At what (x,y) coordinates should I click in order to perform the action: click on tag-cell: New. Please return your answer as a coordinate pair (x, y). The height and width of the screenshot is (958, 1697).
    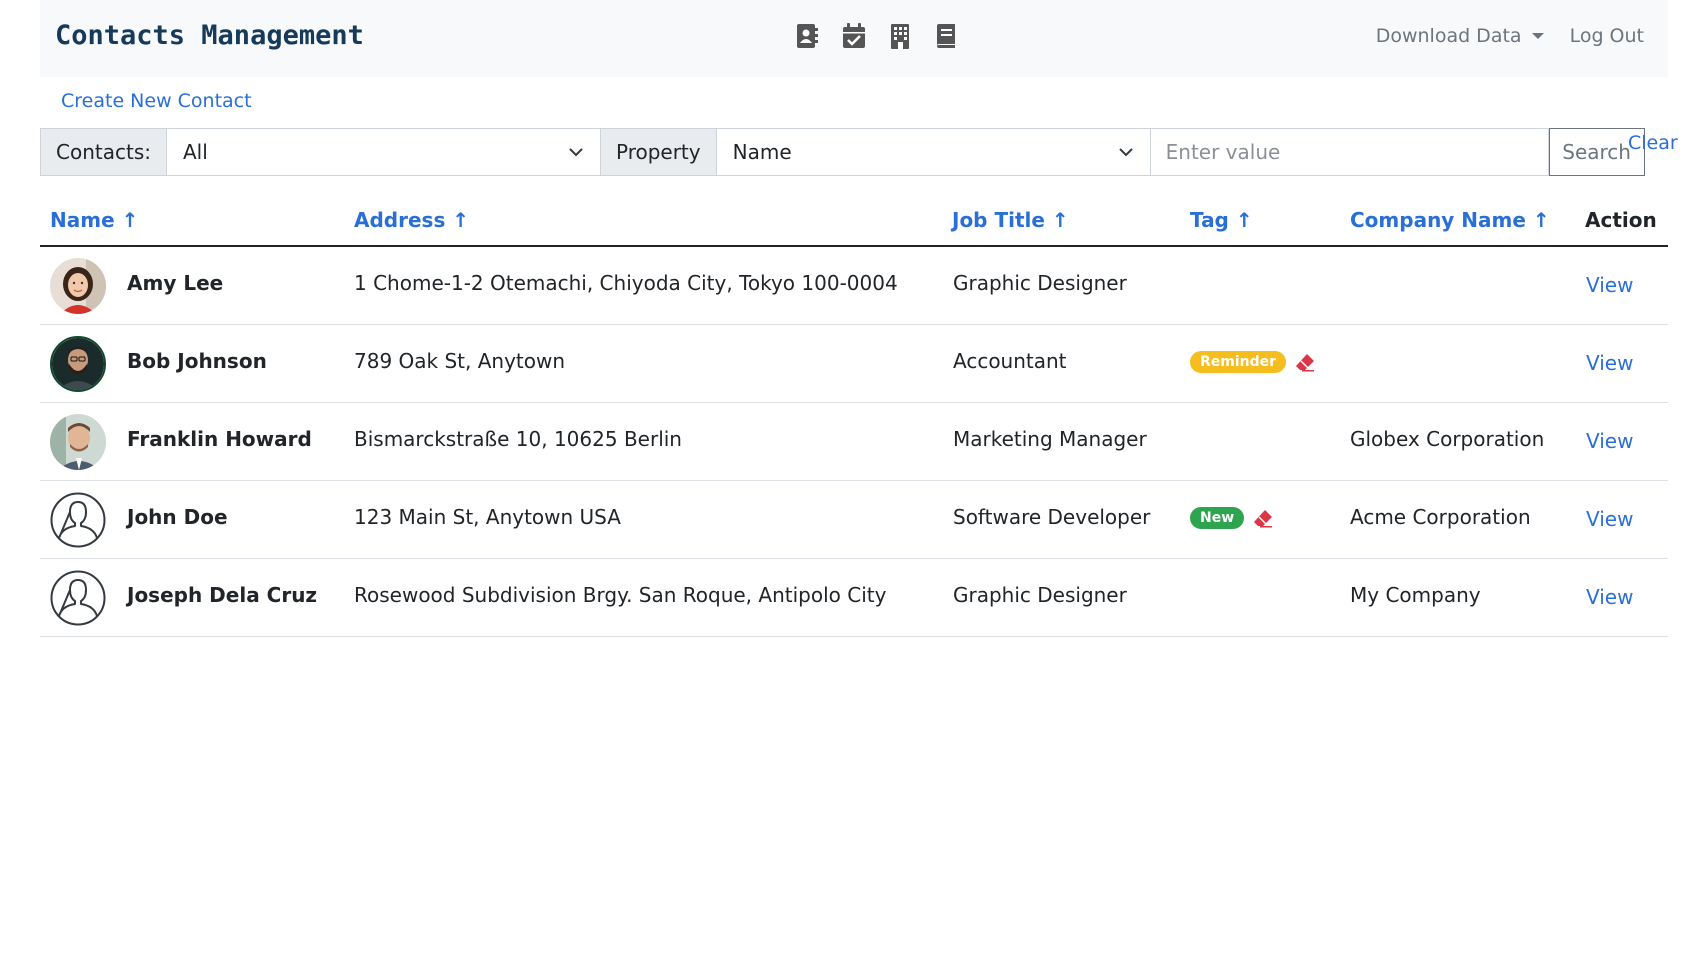
    Looking at the image, I should click on (1232, 518).